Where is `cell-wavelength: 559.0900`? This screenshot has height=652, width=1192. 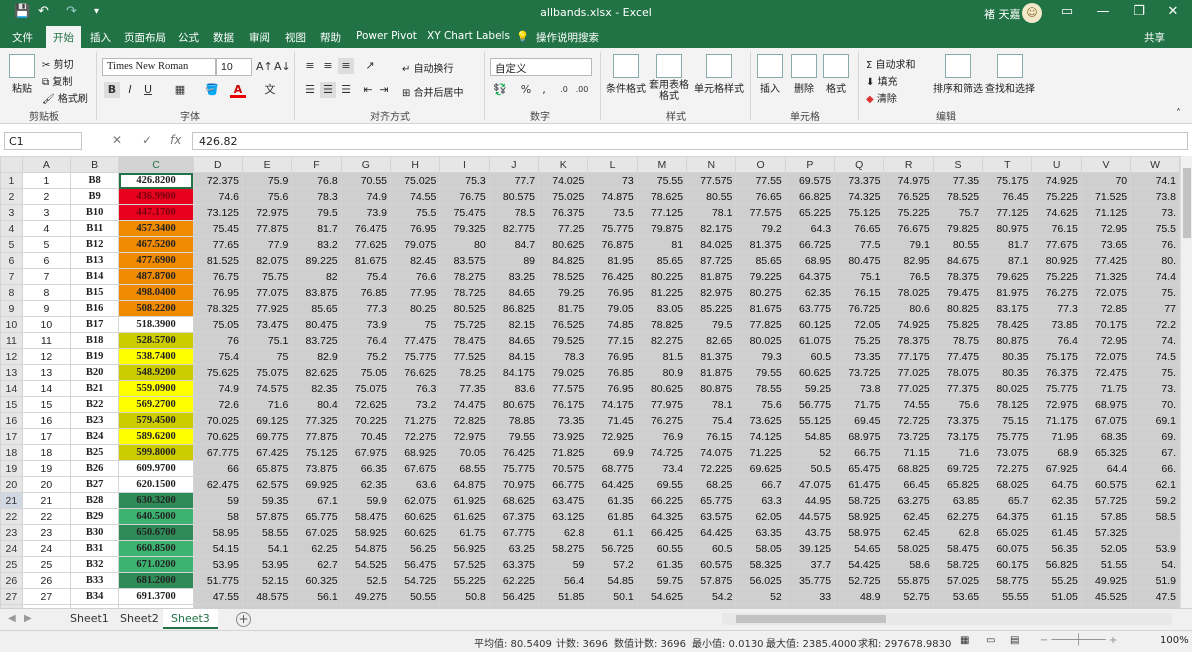
cell-wavelength: 559.0900 is located at coordinates (156, 388).